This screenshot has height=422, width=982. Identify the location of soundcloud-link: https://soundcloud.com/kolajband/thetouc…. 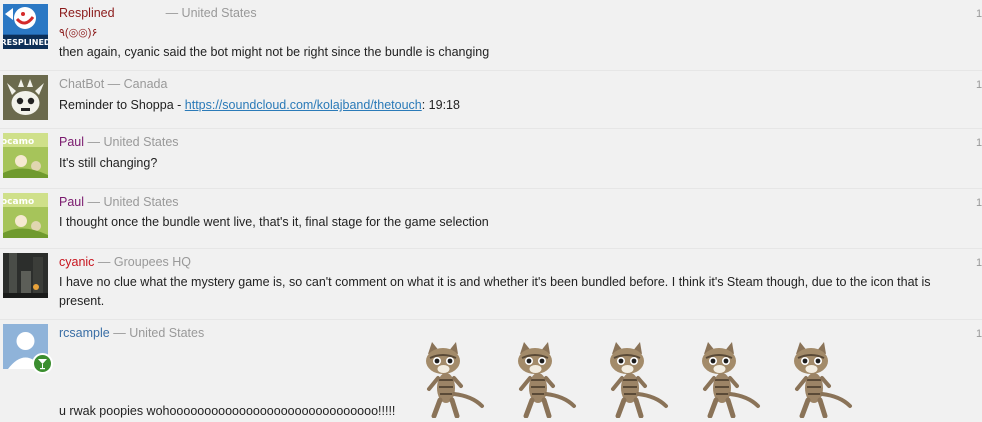
(303, 105).